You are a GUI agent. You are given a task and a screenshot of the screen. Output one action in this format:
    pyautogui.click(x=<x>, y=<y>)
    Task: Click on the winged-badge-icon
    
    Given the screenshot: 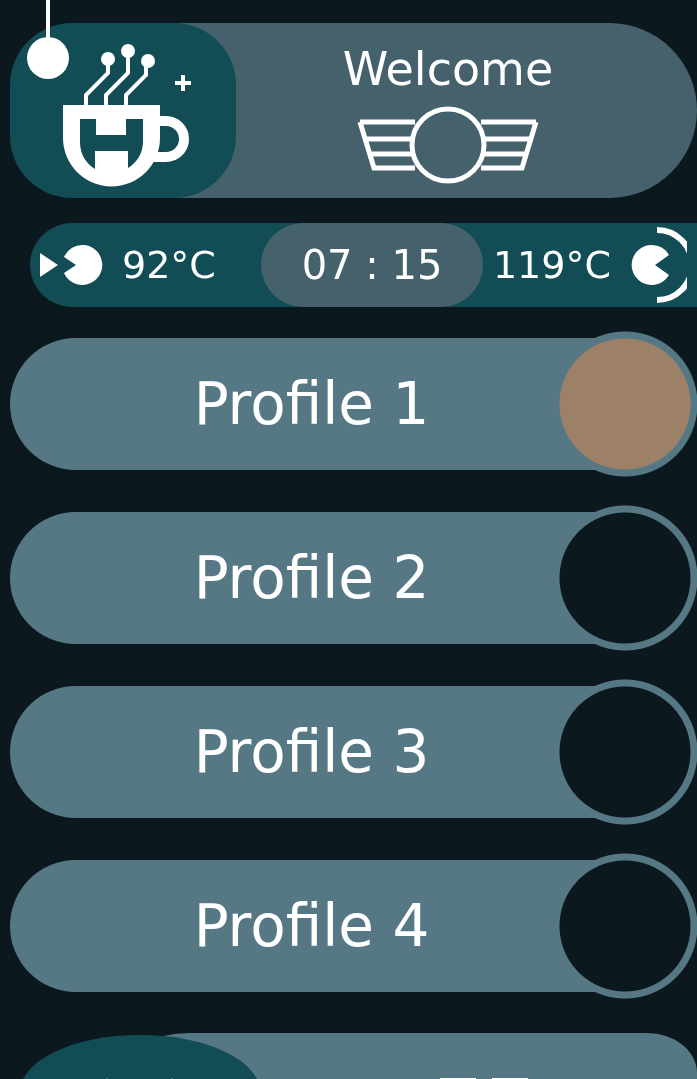 What is the action you would take?
    pyautogui.click(x=448, y=145)
    